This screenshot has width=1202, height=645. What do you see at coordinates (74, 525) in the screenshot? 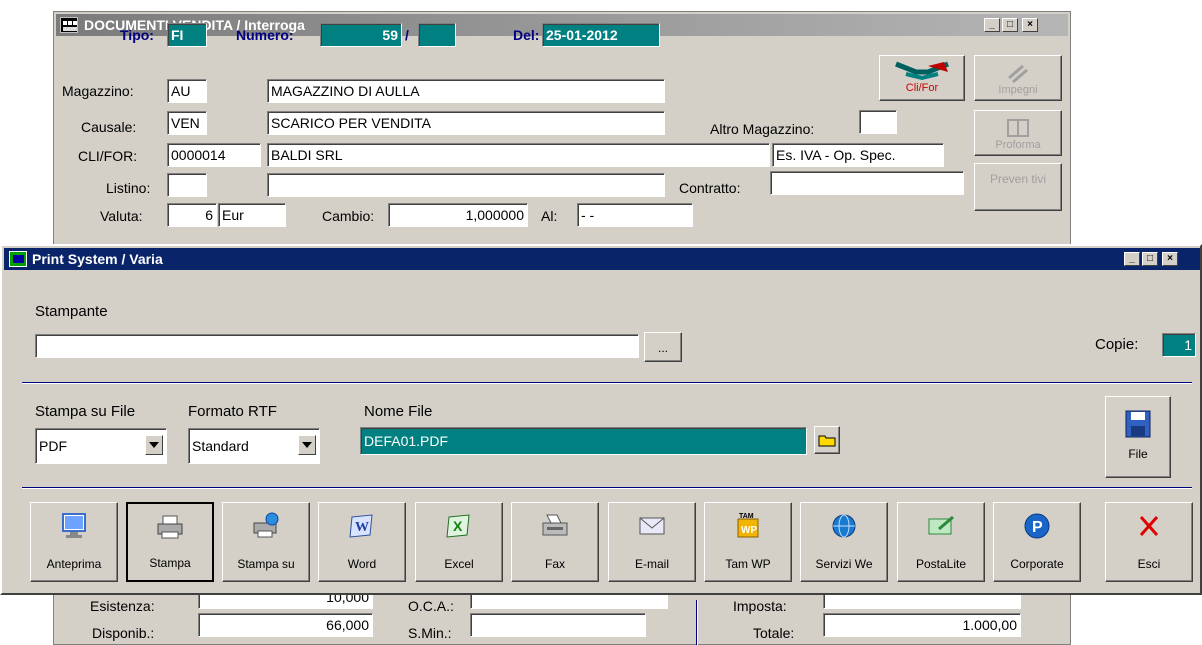
I see `monitor-icon` at bounding box center [74, 525].